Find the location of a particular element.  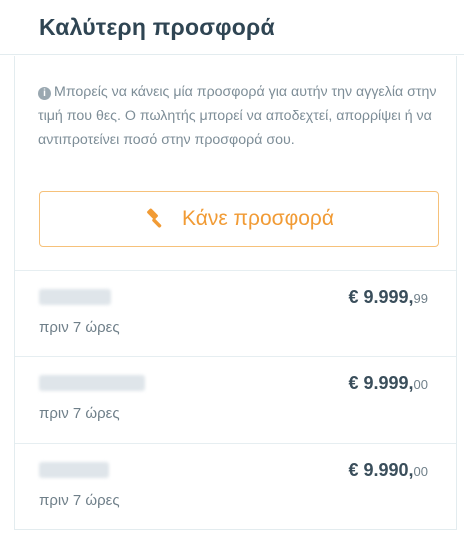

section-header: Καλύτερη προσφορά is located at coordinates (232, 27).